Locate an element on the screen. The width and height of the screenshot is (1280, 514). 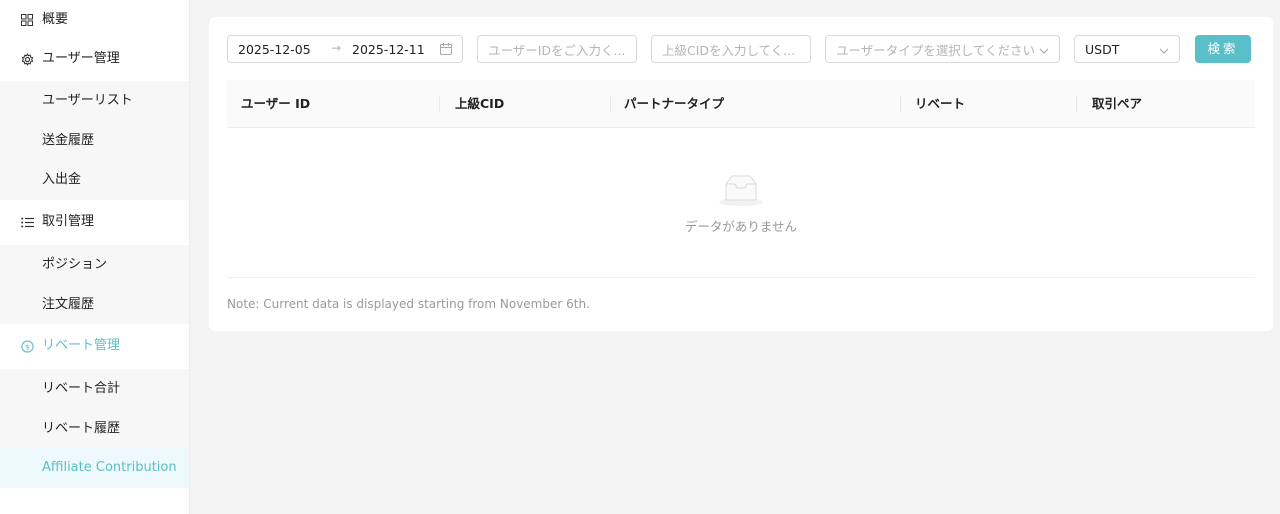
divider is located at coordinates (741, 277).